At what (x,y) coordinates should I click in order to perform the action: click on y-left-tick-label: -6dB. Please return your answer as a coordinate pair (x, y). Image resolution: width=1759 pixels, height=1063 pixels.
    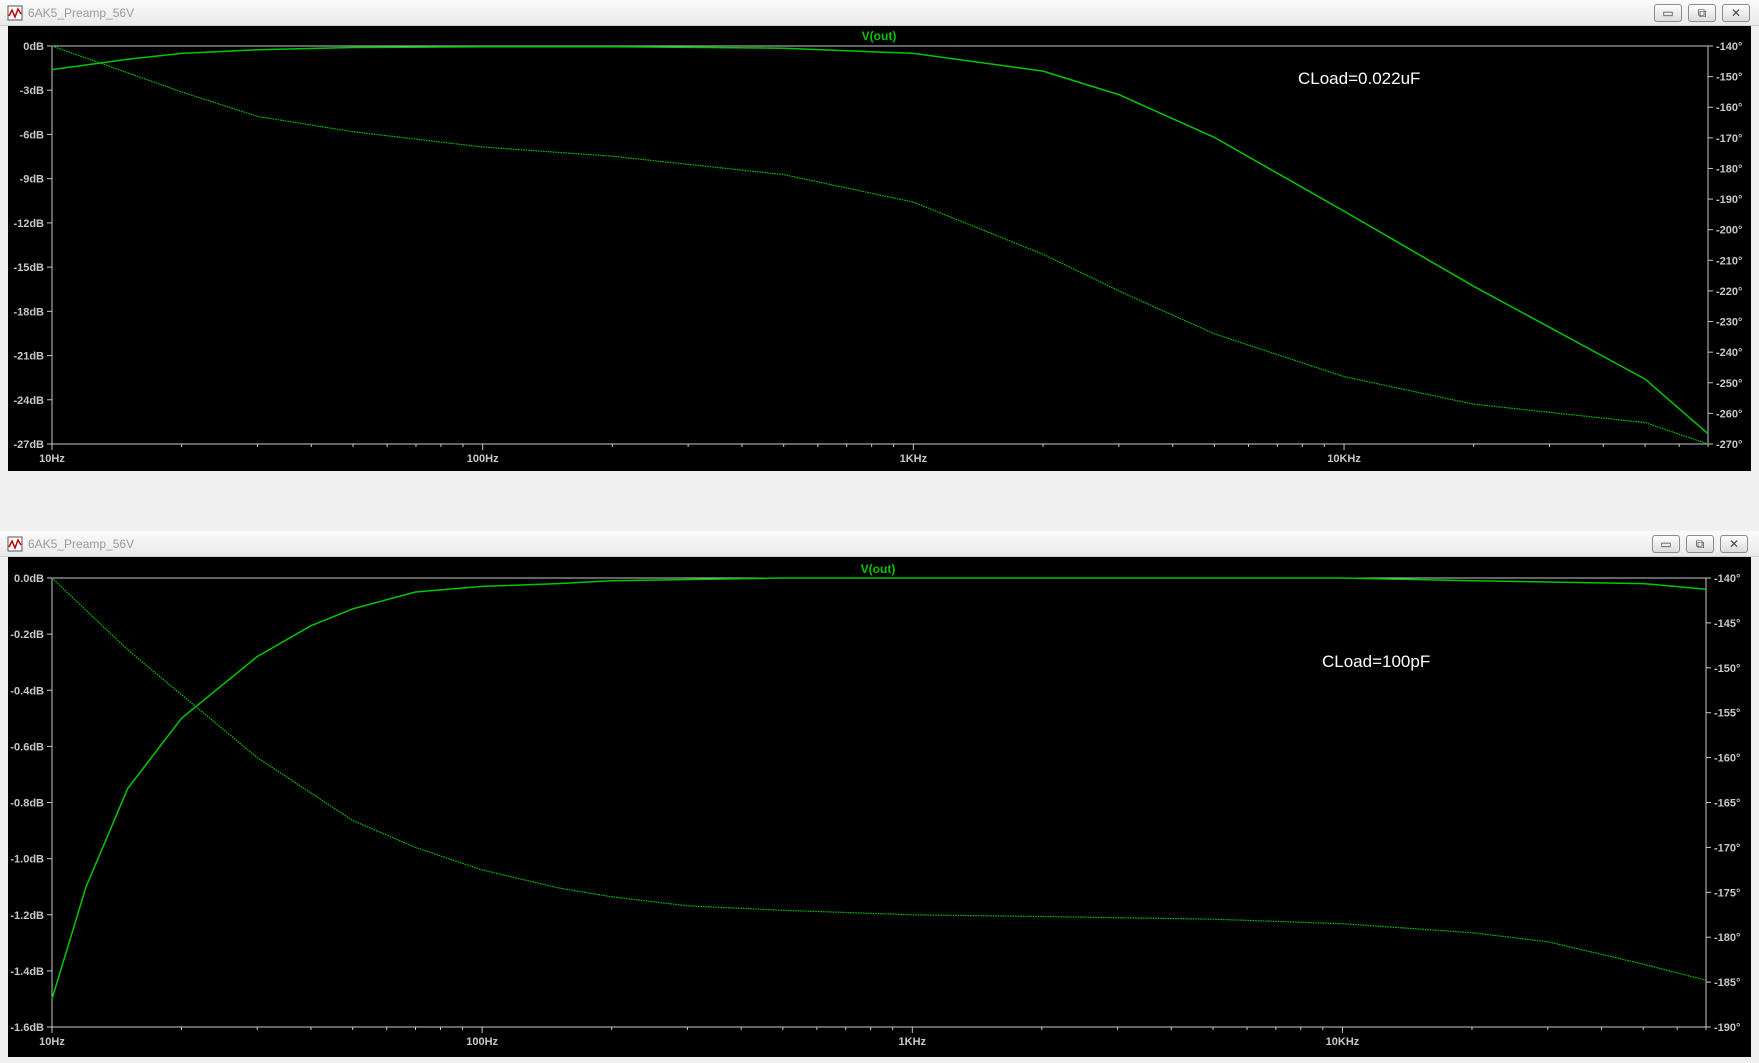
    Looking at the image, I should click on (32, 135).